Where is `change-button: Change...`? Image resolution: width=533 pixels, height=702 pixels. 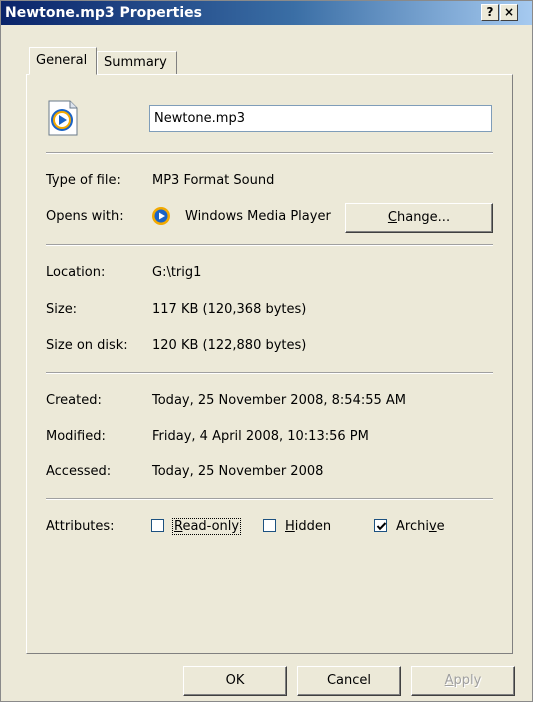 change-button: Change... is located at coordinates (419, 218).